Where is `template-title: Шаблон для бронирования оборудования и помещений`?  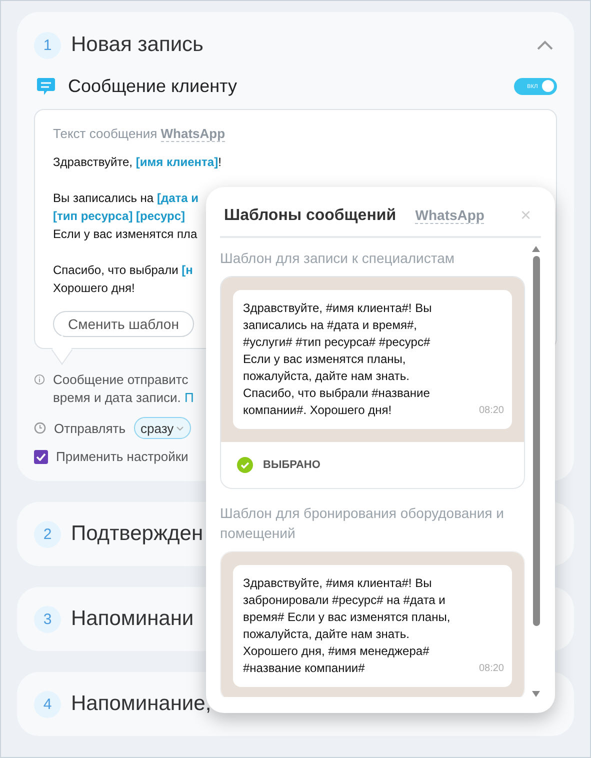 template-title: Шаблон для бронирования оборудования и помещений is located at coordinates (362, 523).